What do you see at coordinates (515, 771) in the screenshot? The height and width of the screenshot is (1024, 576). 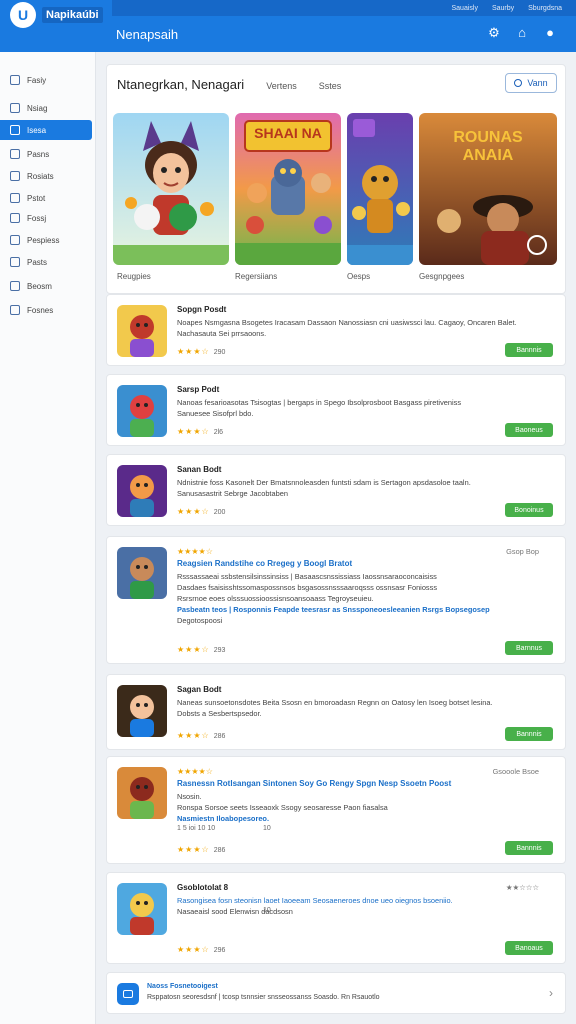 I see `rating-text: Gsooole Bsoe` at bounding box center [515, 771].